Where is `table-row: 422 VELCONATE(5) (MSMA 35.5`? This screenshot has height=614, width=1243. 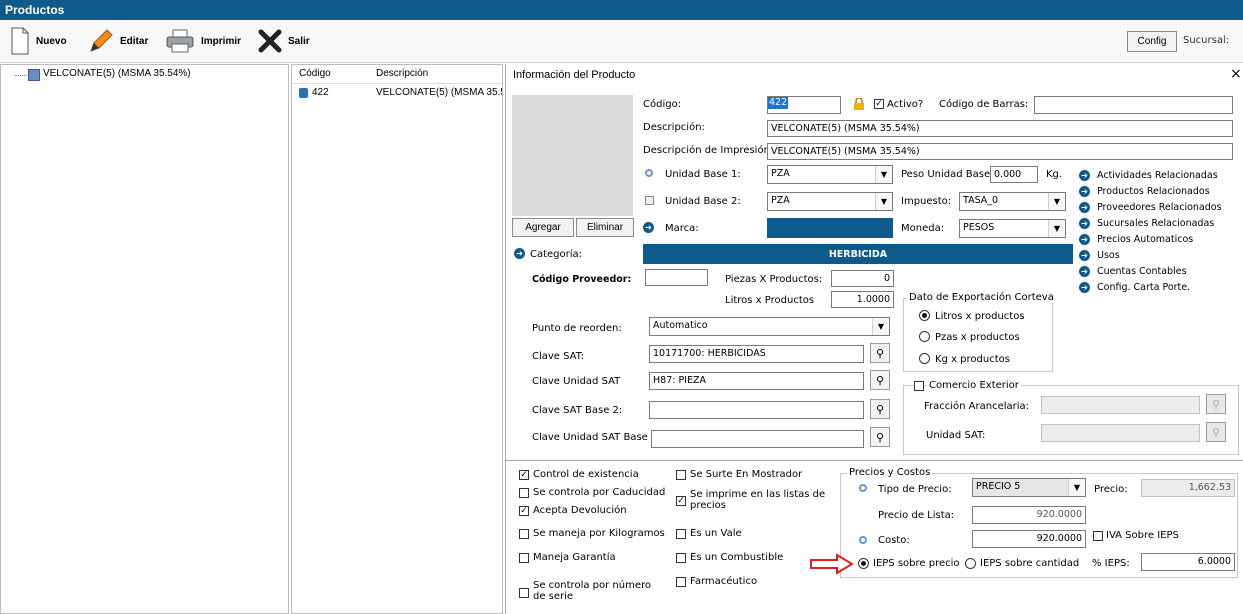
table-row: 422 VELCONATE(5) (MSMA 35.5 is located at coordinates (397, 93).